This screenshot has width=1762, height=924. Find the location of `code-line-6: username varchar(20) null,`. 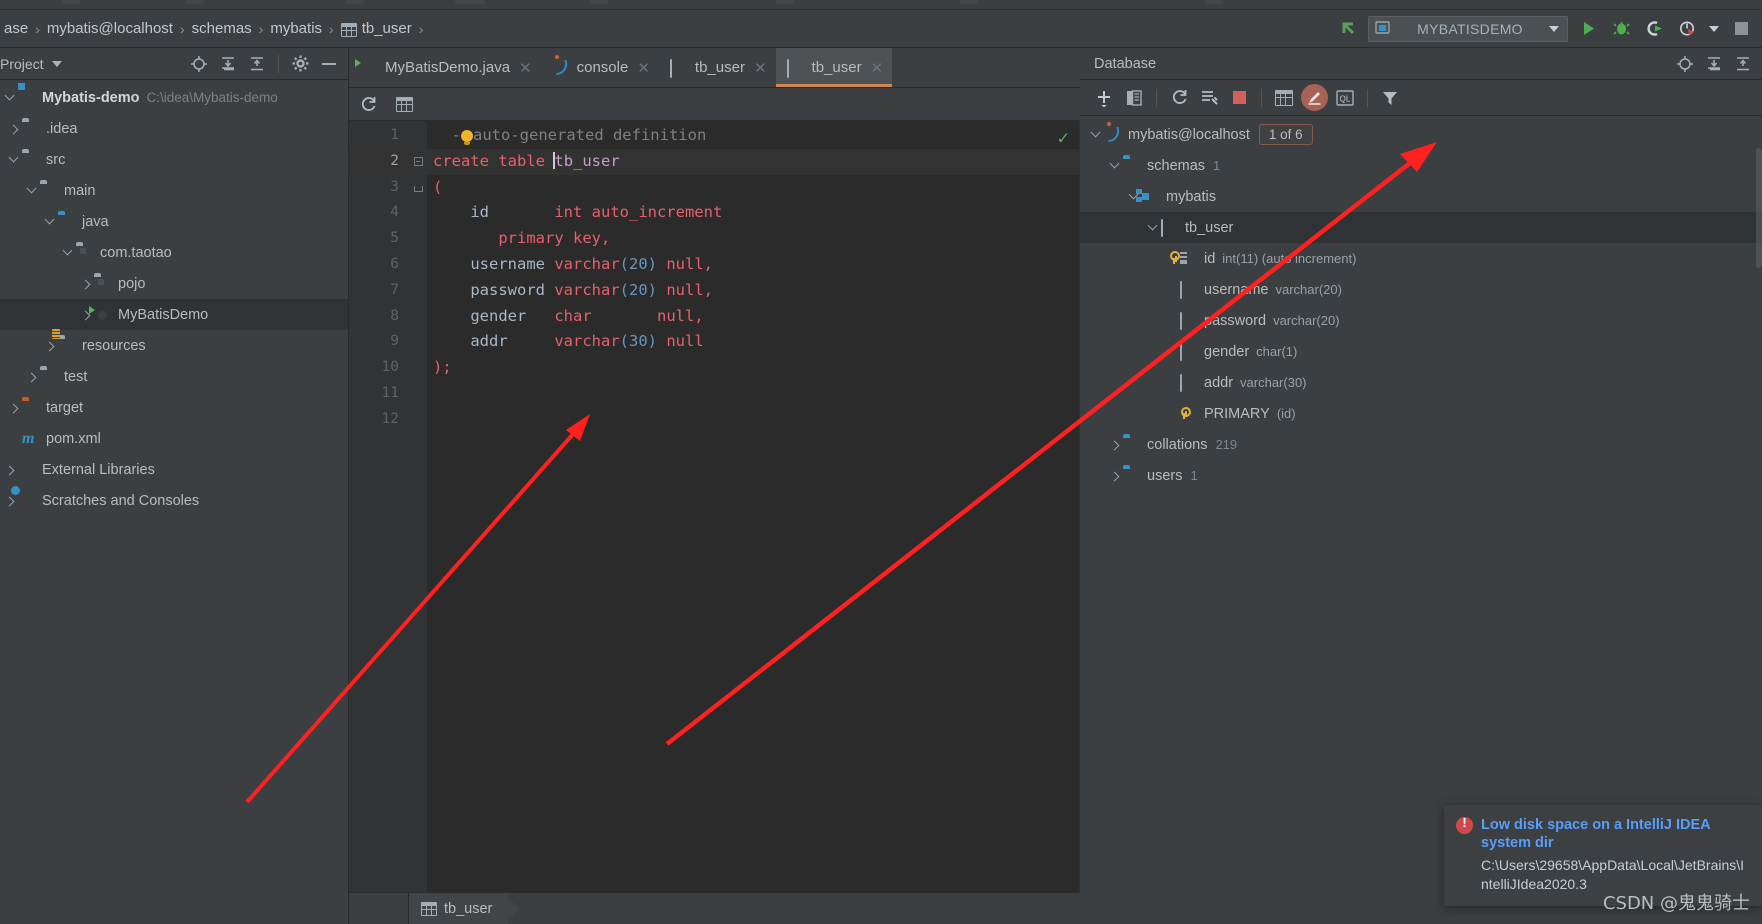

code-line-6: username varchar(20) null, is located at coordinates (591, 263).